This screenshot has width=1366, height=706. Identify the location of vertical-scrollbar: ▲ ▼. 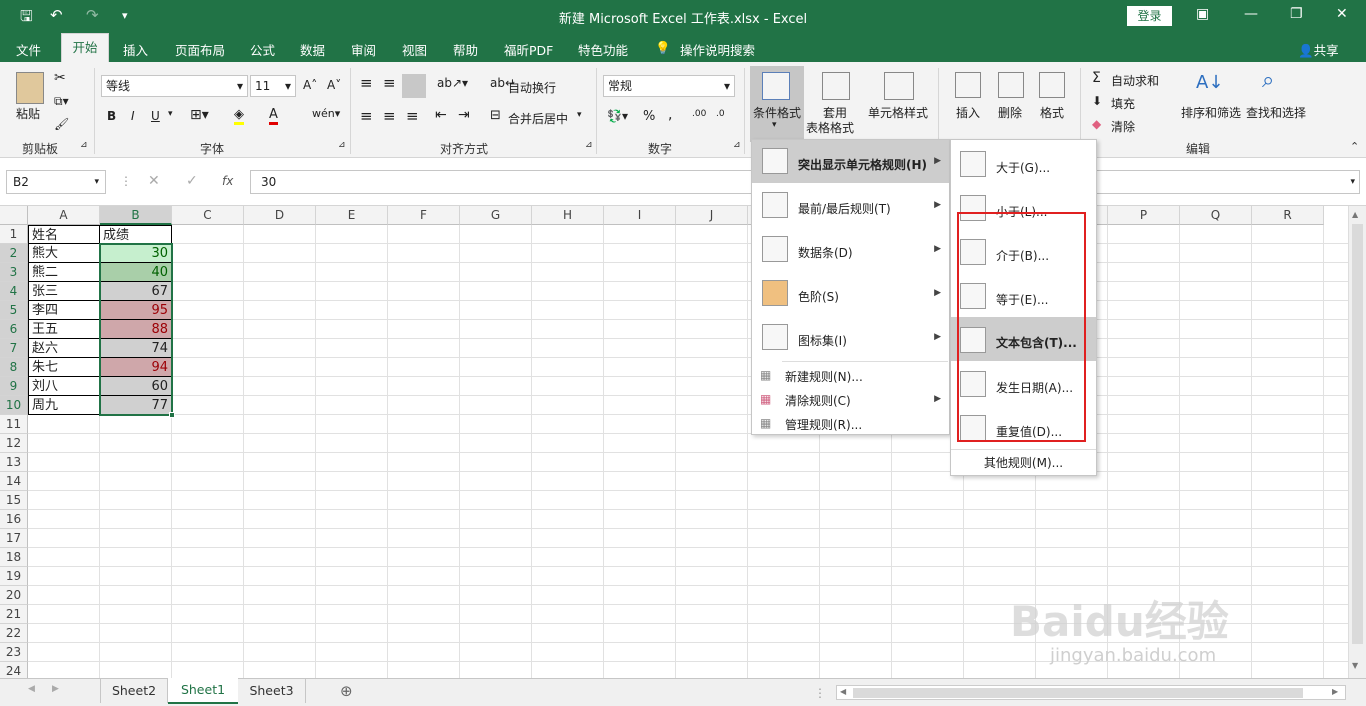
(1357, 442).